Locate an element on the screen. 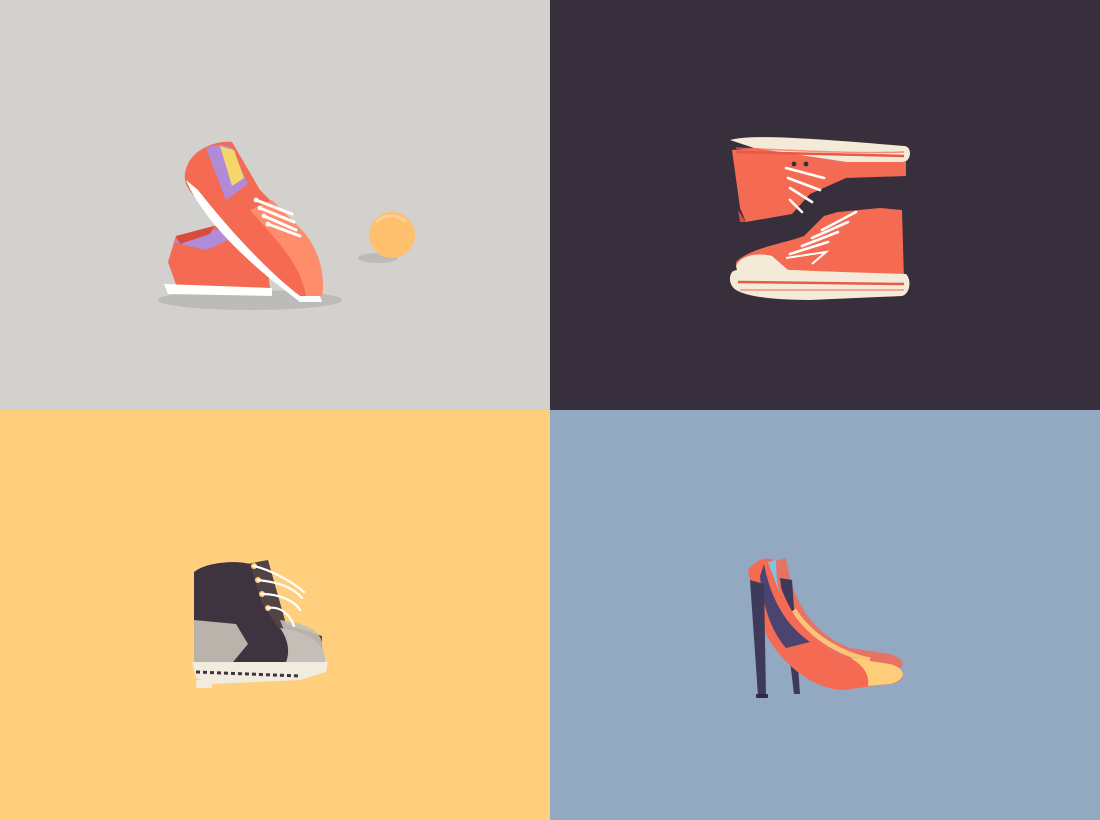 Image resolution: width=1100 pixels, height=820 pixels. ball-icon is located at coordinates (392, 235).